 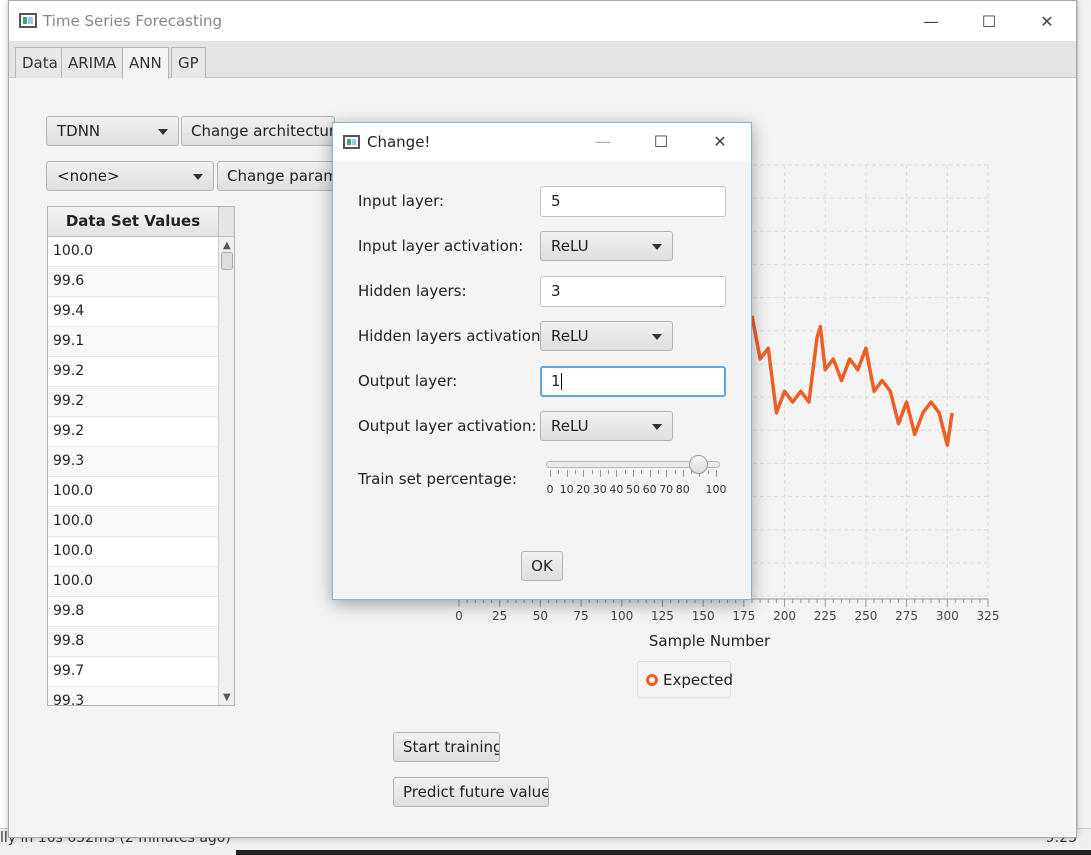 What do you see at coordinates (710, 641) in the screenshot?
I see `x-axis-label: Sample Number` at bounding box center [710, 641].